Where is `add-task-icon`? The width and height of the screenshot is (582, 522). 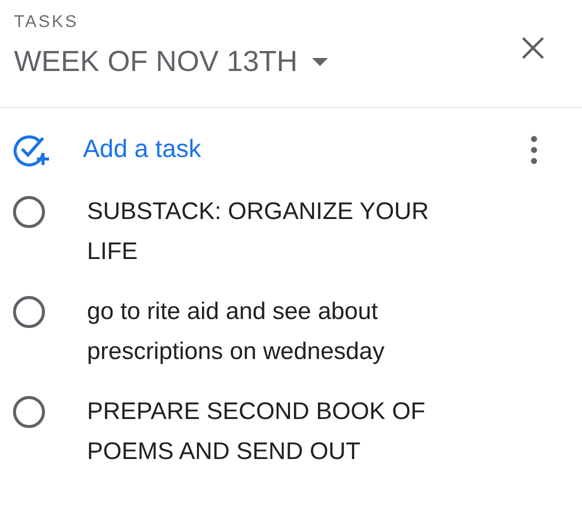
add-task-icon is located at coordinates (32, 150).